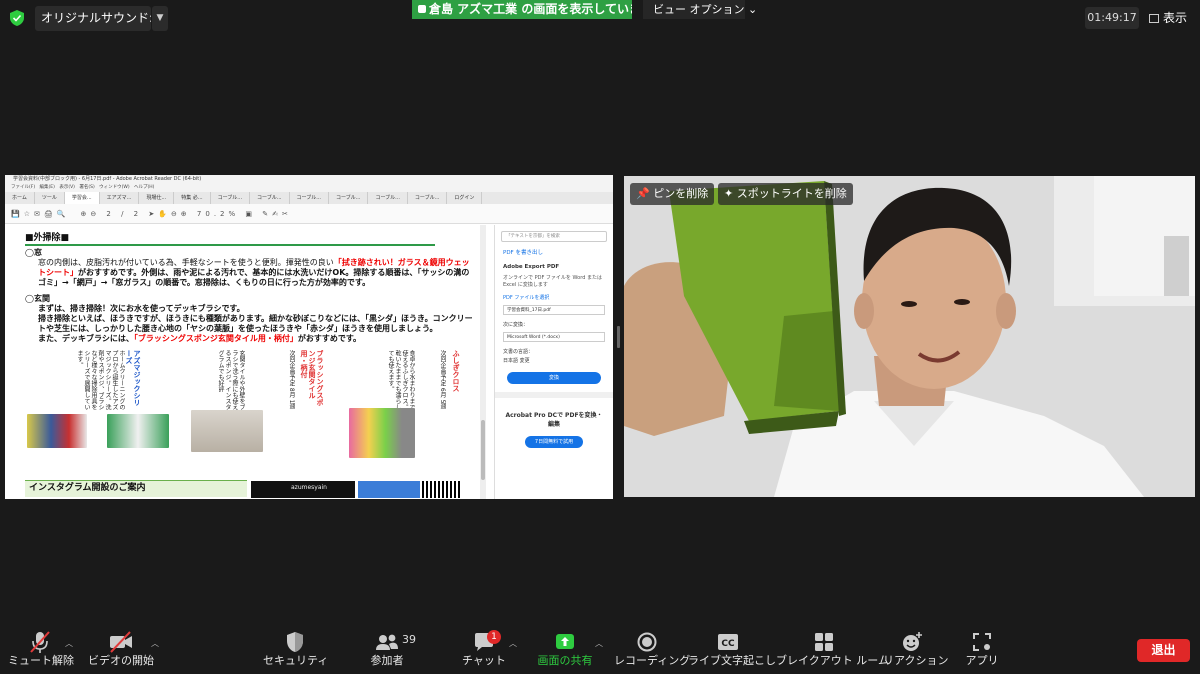 The width and height of the screenshot is (1200, 674). Describe the element at coordinates (291, 380) in the screenshot. I see `col-sponge-sub: 次回企画予定 8月 1週` at that location.